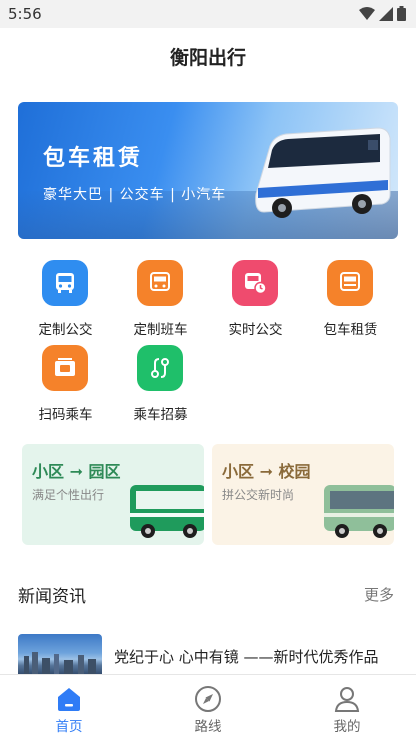  I want to click on battery-icon, so click(401, 13).